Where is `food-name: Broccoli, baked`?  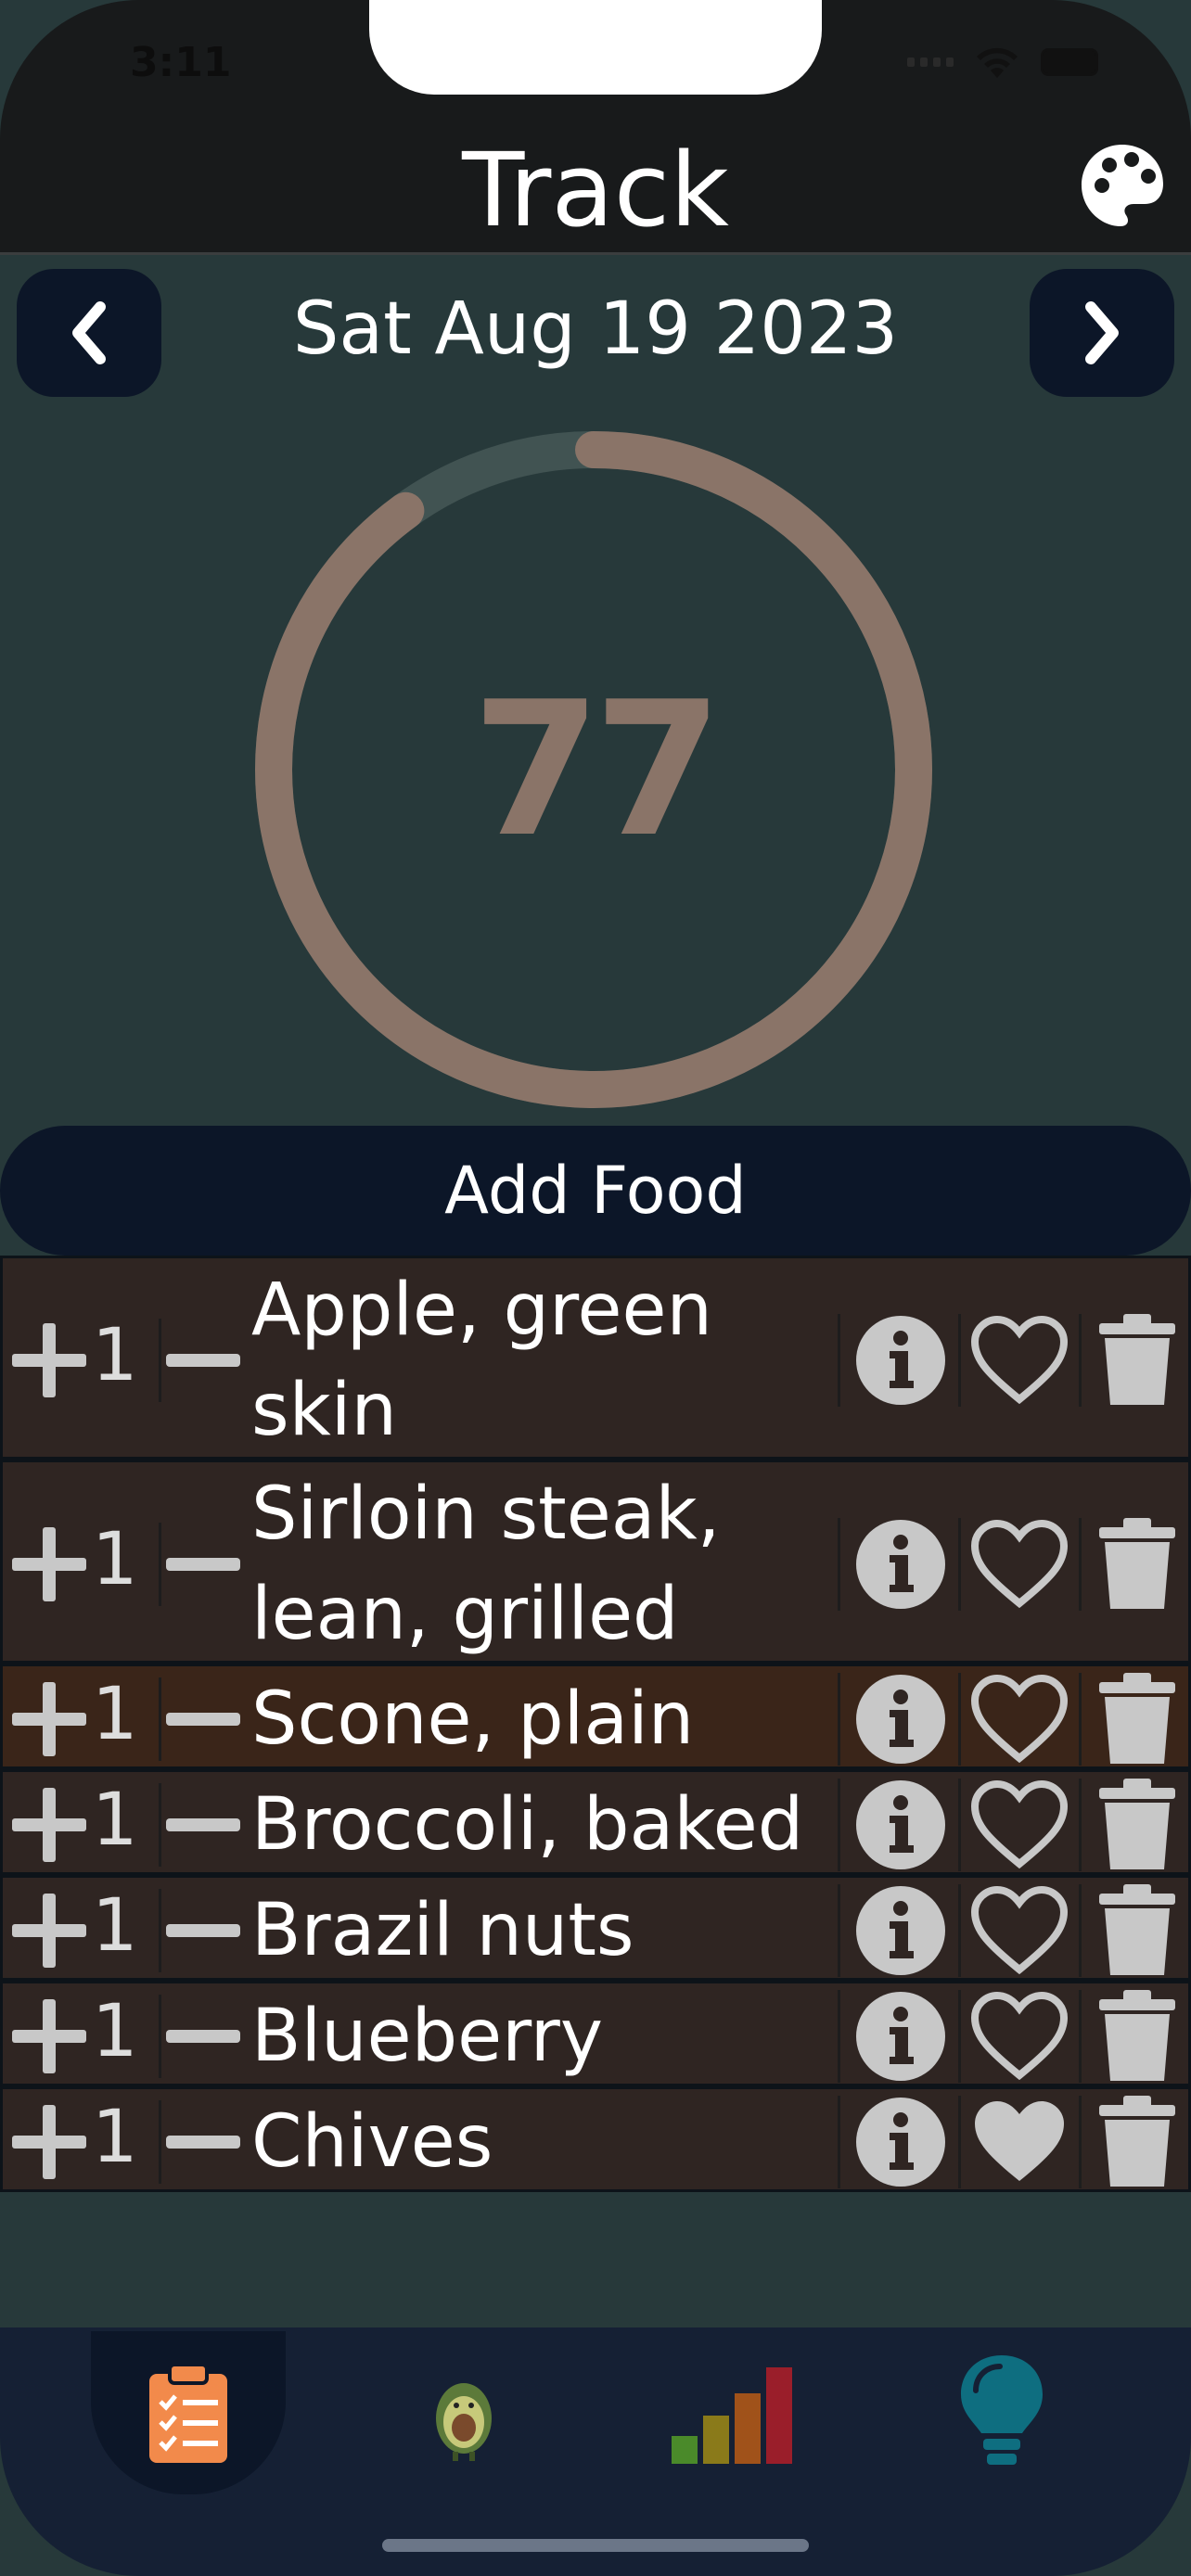 food-name: Broccoli, baked is located at coordinates (527, 1825).